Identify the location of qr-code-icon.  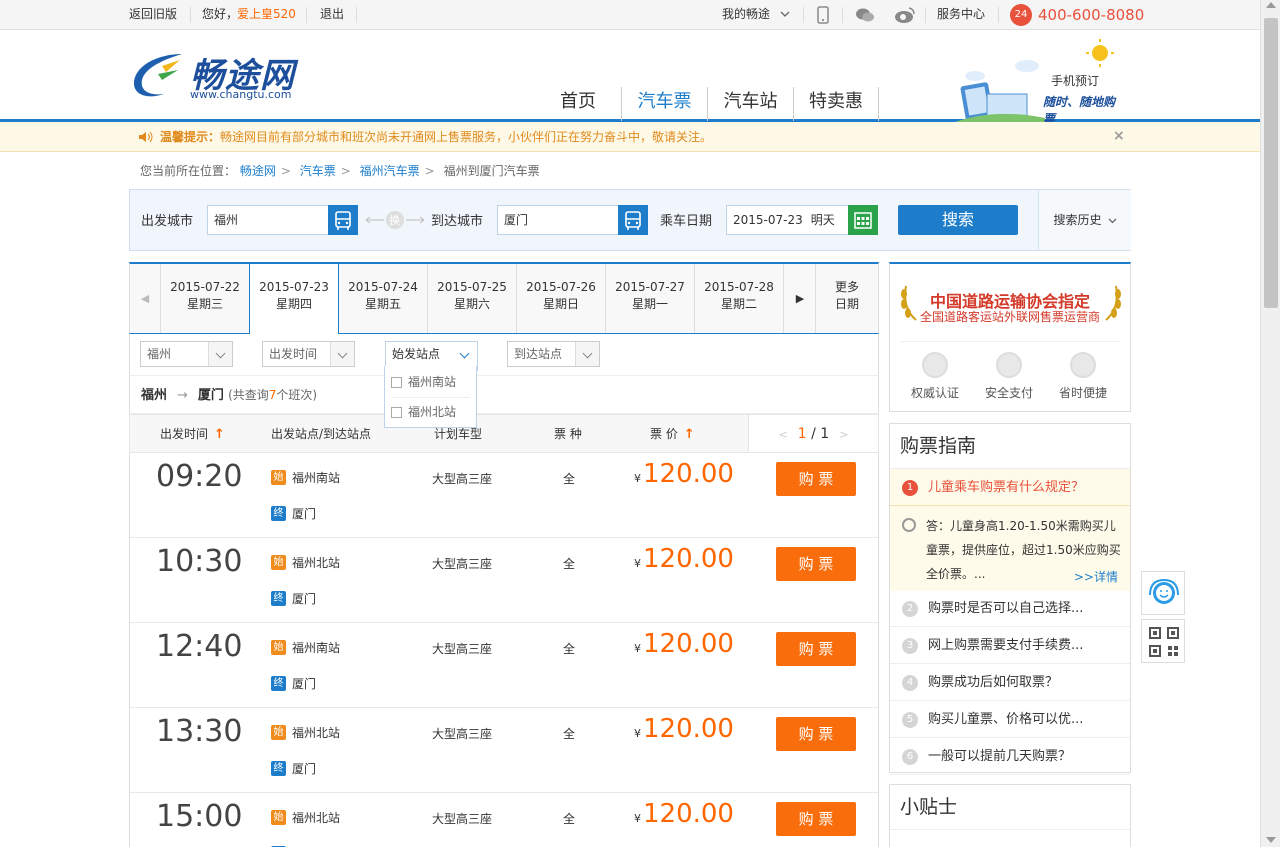
(1164, 642).